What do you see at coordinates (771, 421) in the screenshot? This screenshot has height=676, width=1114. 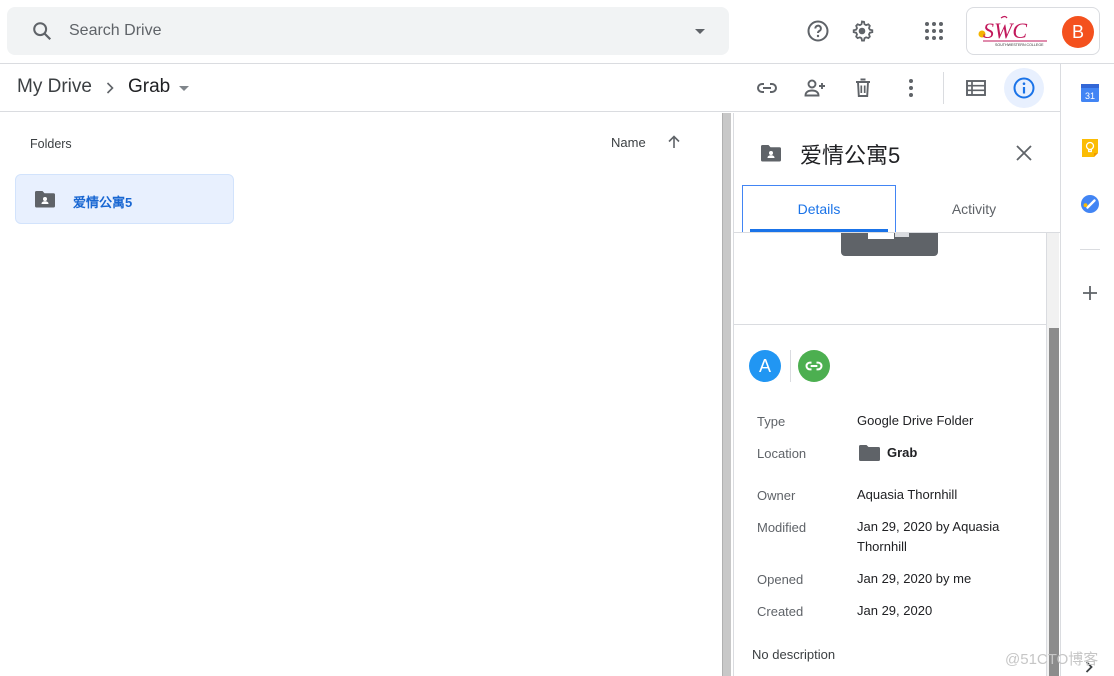 I see `prop-label-type: Type` at bounding box center [771, 421].